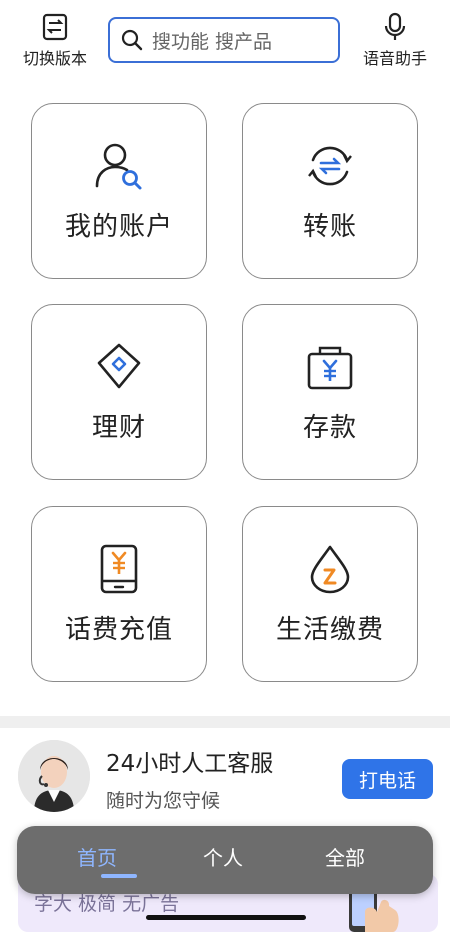 This screenshot has height=932, width=450. Describe the element at coordinates (119, 392) in the screenshot. I see `tile-wealth: 理财` at that location.